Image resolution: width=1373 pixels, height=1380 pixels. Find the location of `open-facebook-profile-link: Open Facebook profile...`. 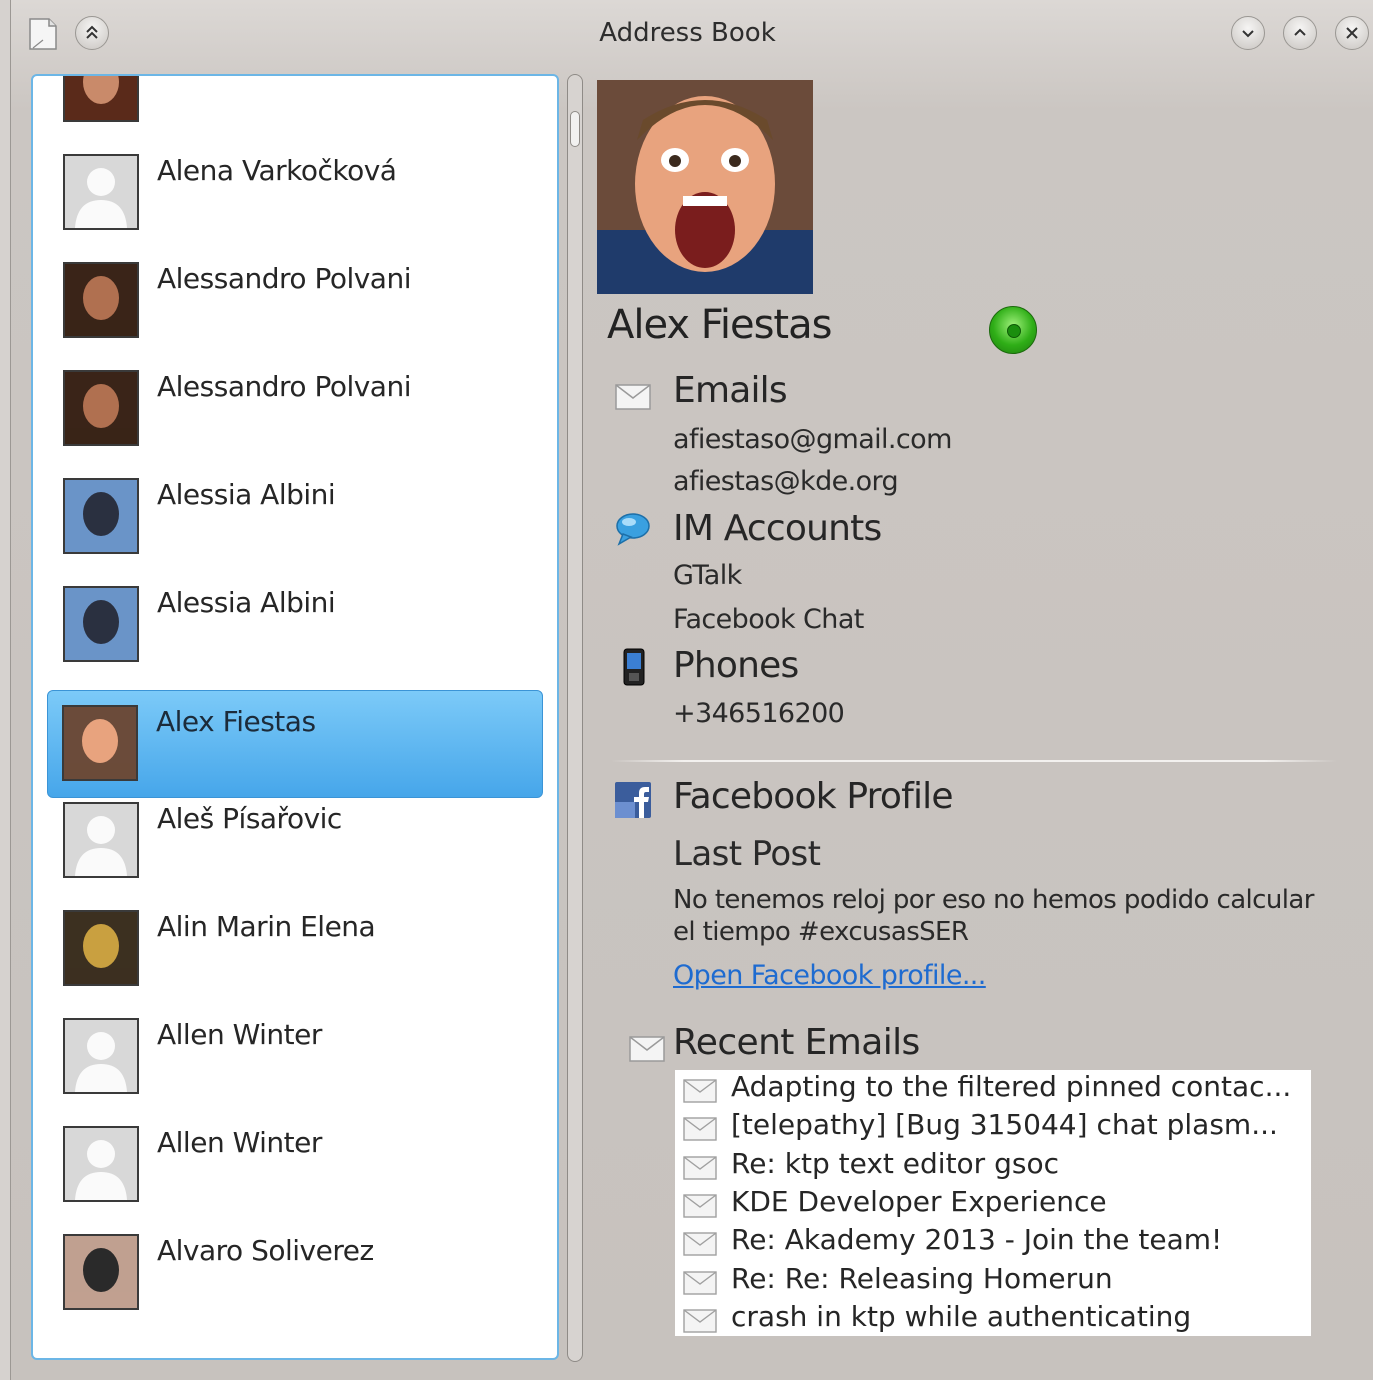

open-facebook-profile-link: Open Facebook profile... is located at coordinates (829, 975).